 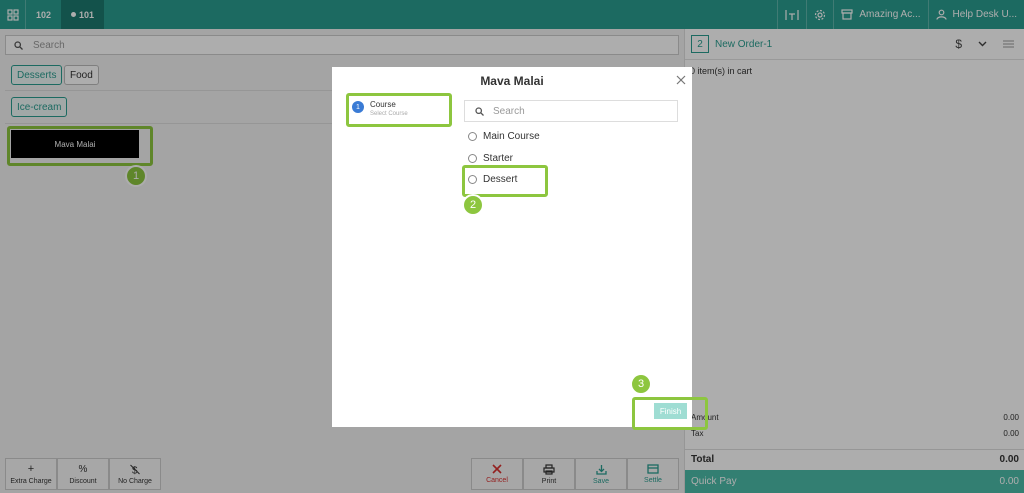 I want to click on annotation-badge-3: 3, so click(x=641, y=384).